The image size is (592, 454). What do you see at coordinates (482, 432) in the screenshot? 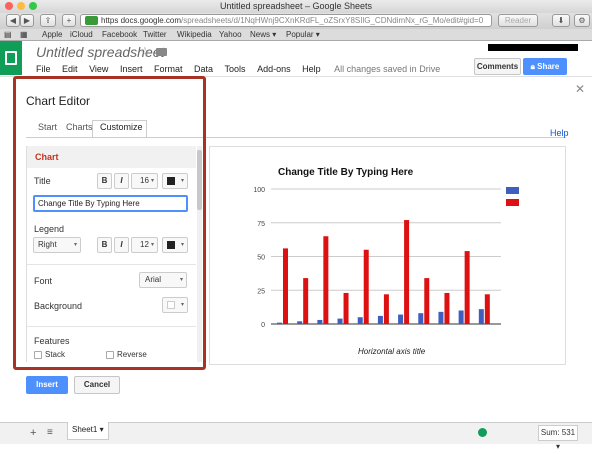
I see `checkmark-icon` at bounding box center [482, 432].